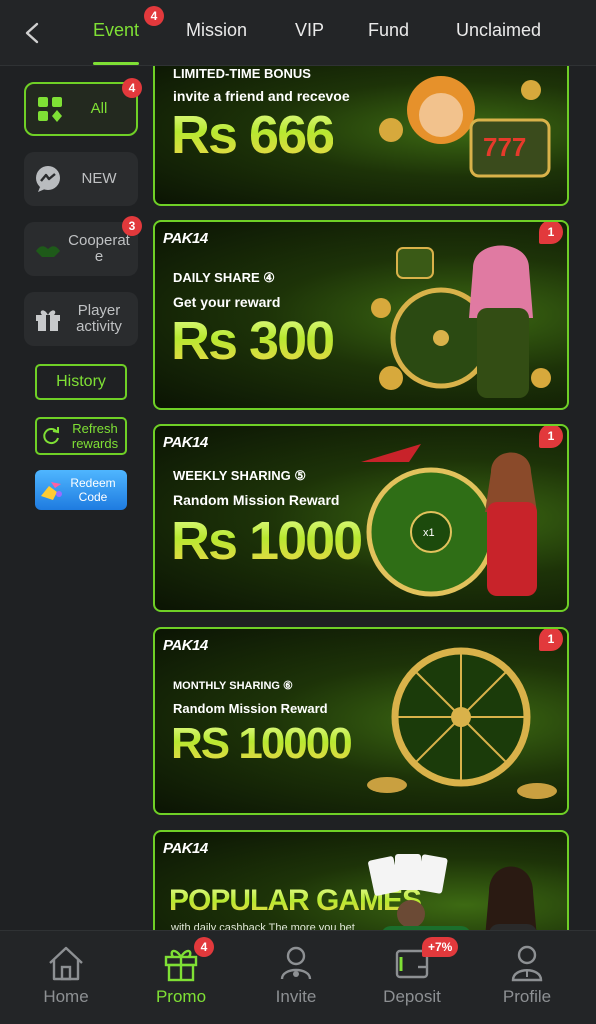 Image resolution: width=596 pixels, height=1024 pixels. What do you see at coordinates (242, 73) in the screenshot?
I see `banner-title: LIMITED-TIME BONUS` at bounding box center [242, 73].